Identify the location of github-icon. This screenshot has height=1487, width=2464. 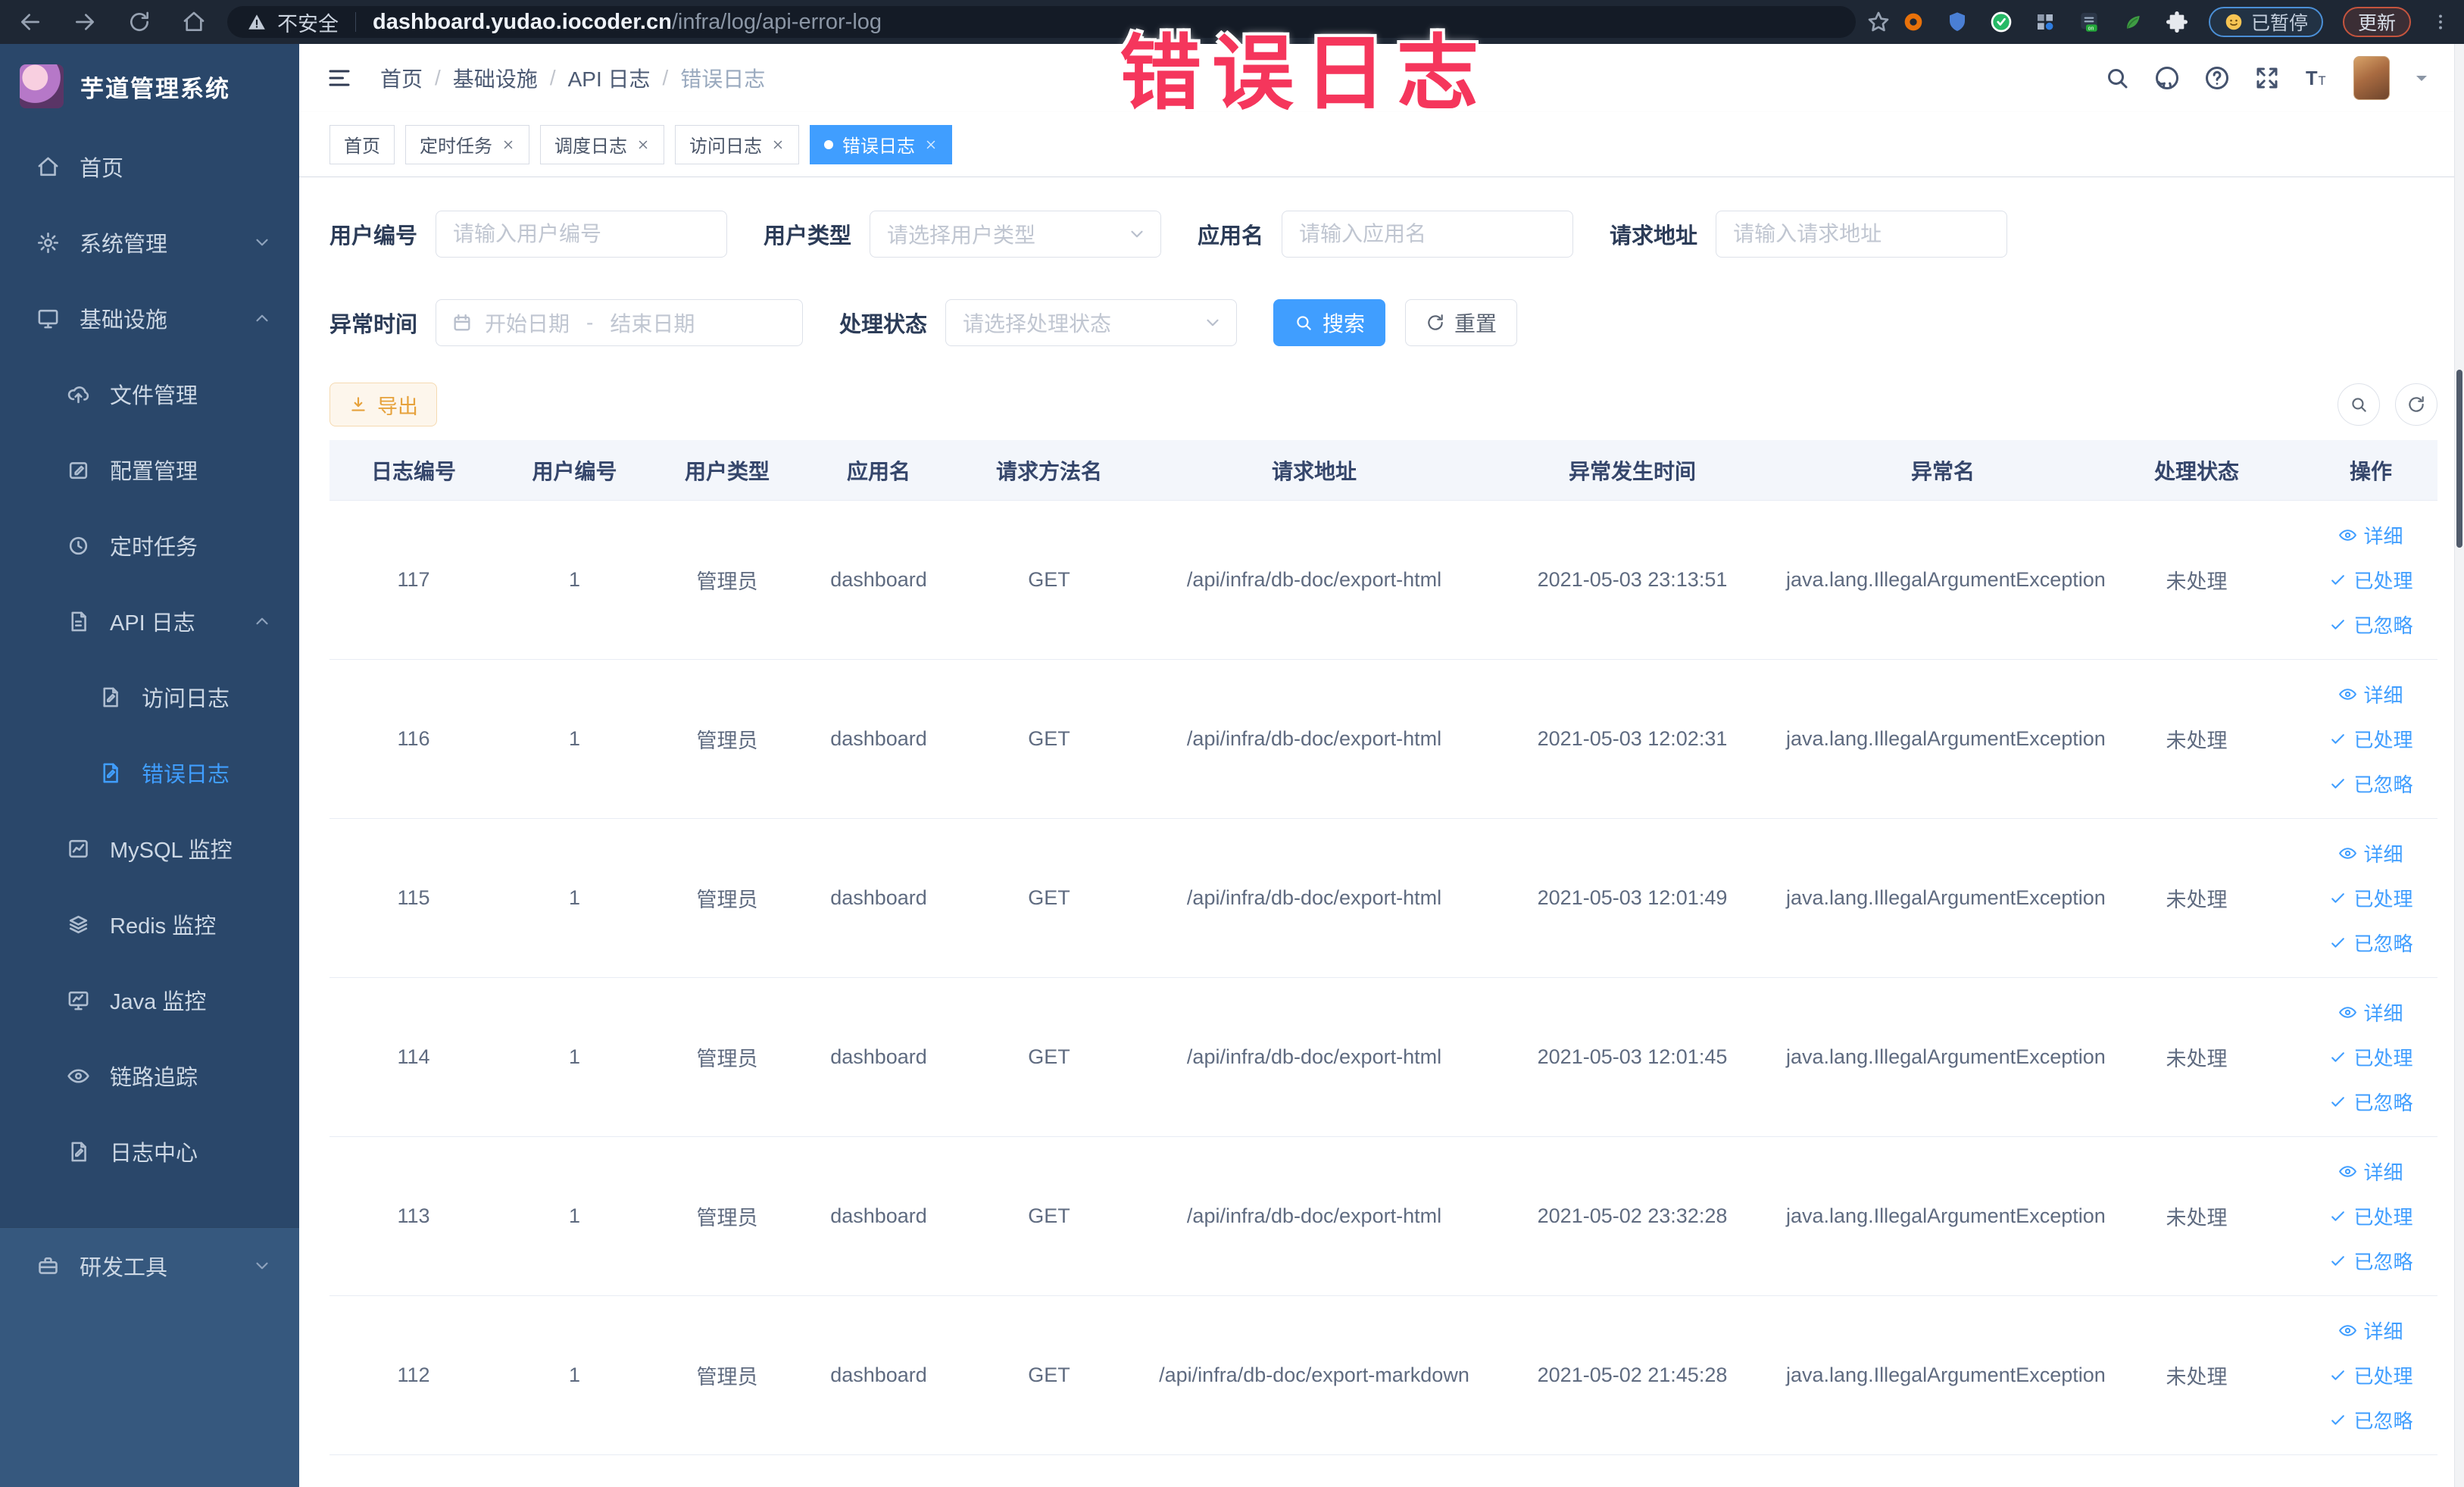
(2167, 78).